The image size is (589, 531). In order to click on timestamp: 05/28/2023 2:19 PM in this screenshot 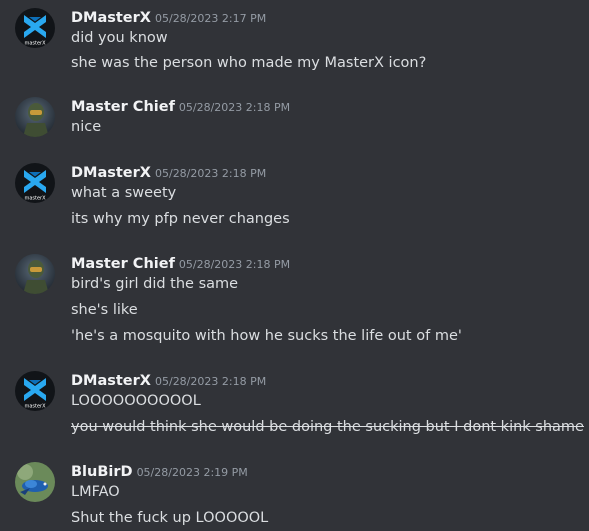, I will do `click(192, 472)`.